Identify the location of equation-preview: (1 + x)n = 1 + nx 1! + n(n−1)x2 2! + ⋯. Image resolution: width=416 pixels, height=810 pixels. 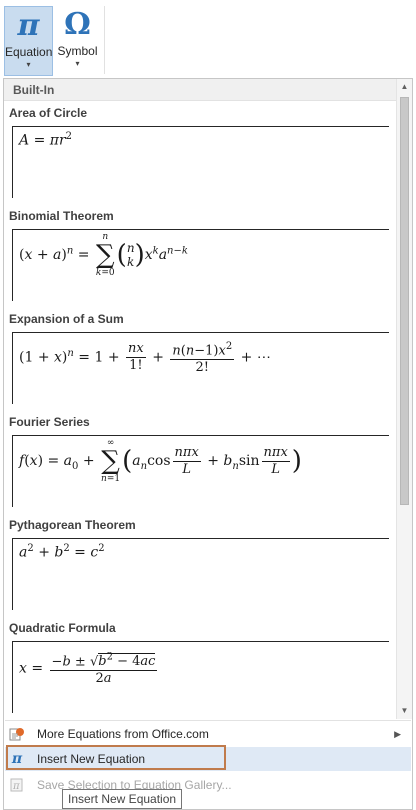
(200, 368).